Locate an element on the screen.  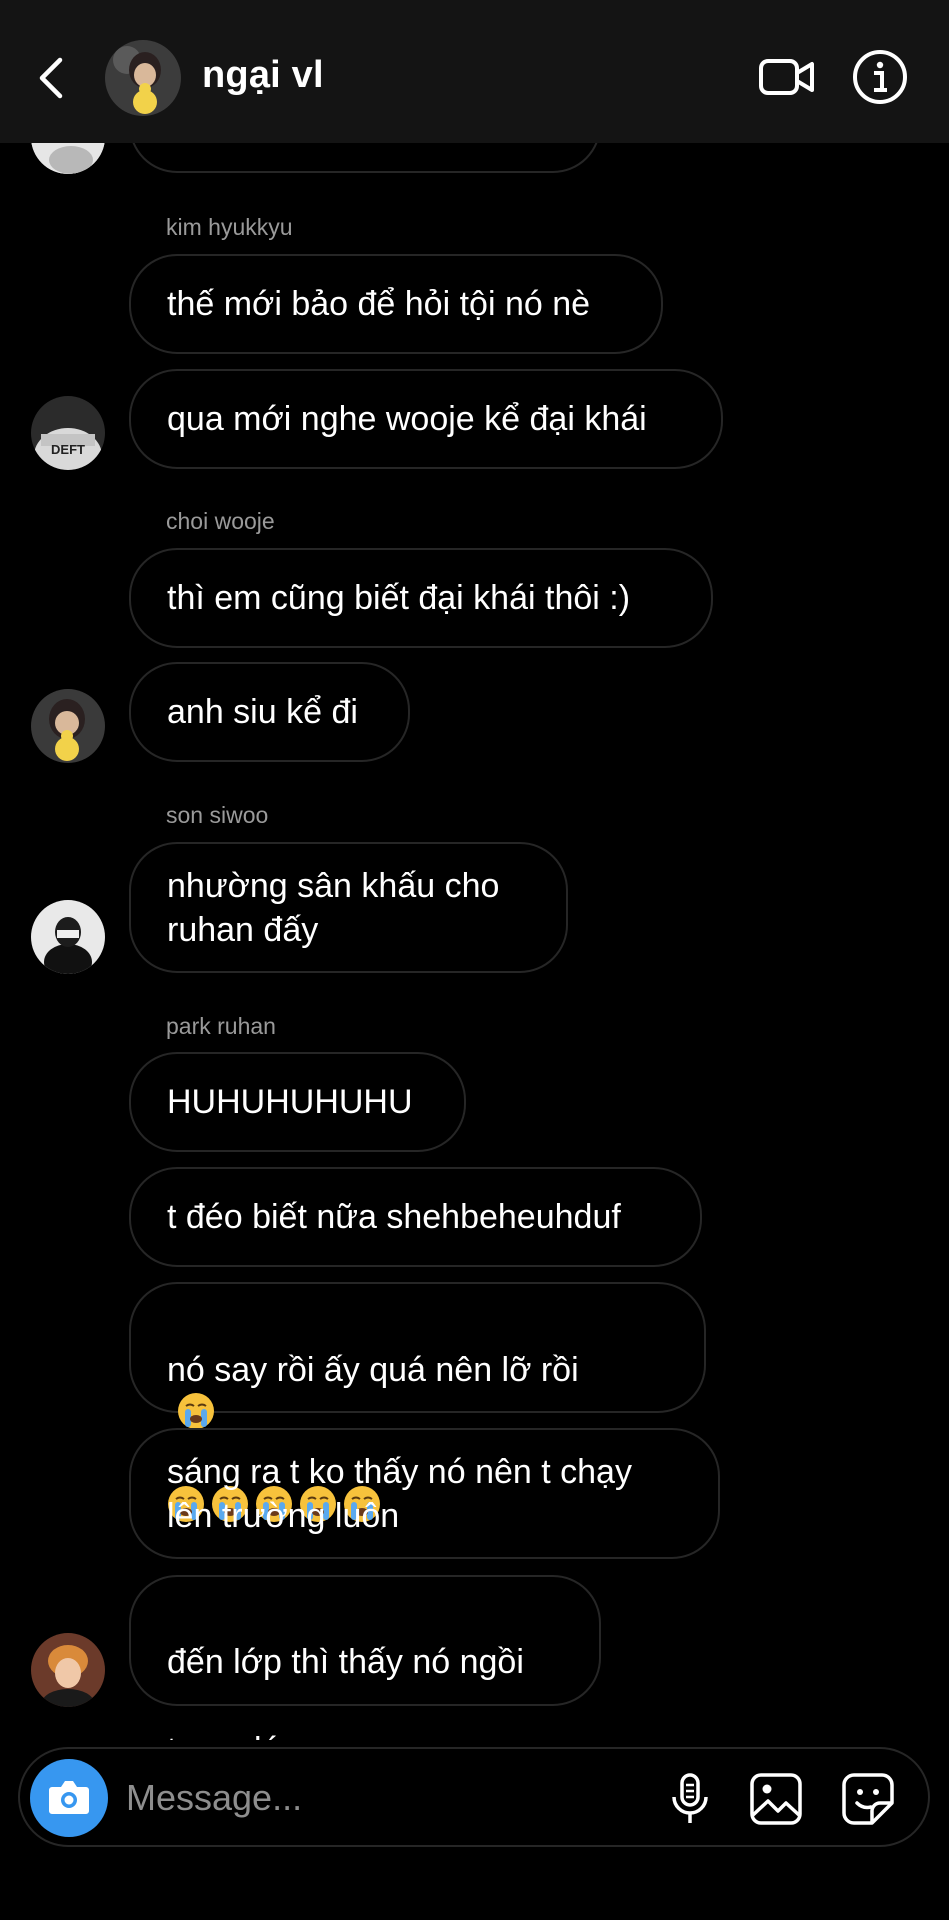
message-bubble: anh siu kể đi is located at coordinates (269, 712).